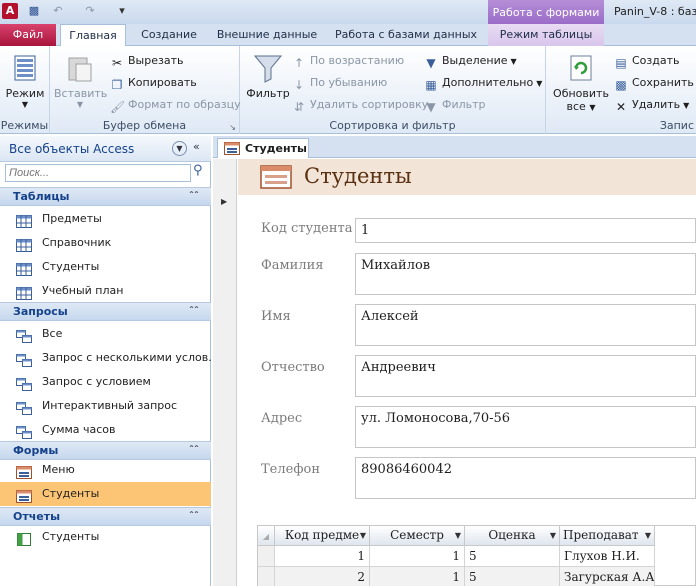  What do you see at coordinates (607, 536) in the screenshot?
I see `column-header-teacher: Преподават ▼` at bounding box center [607, 536].